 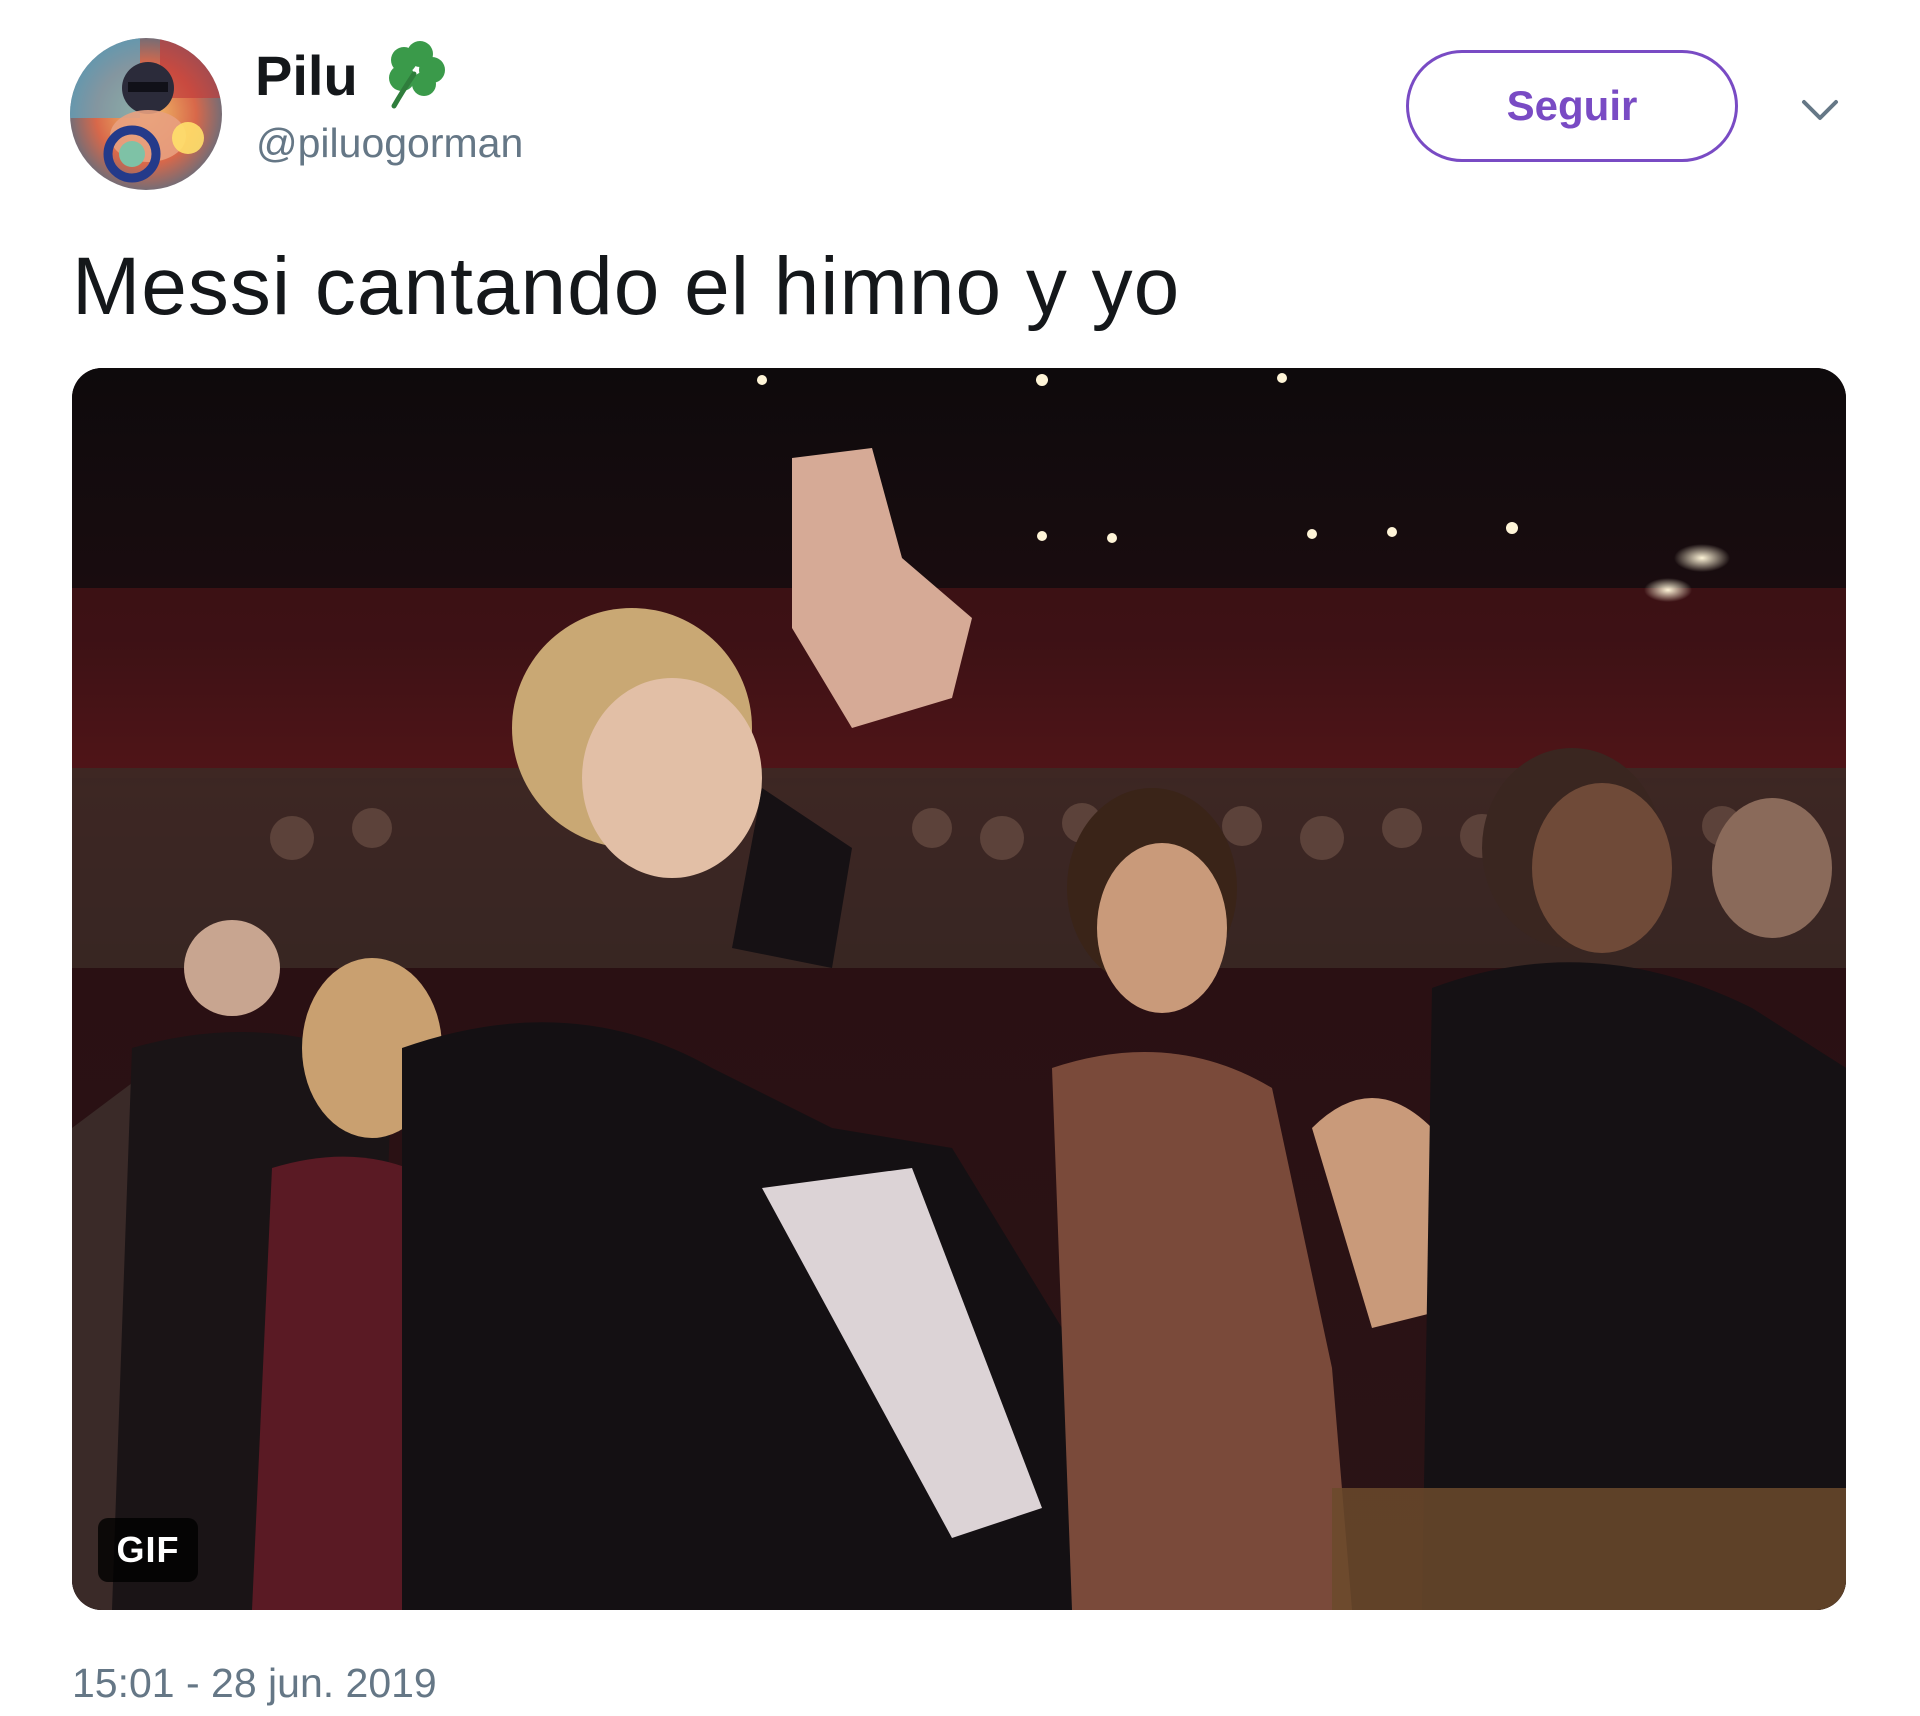 What do you see at coordinates (389, 143) in the screenshot?
I see `user-handle: @piluogorman` at bounding box center [389, 143].